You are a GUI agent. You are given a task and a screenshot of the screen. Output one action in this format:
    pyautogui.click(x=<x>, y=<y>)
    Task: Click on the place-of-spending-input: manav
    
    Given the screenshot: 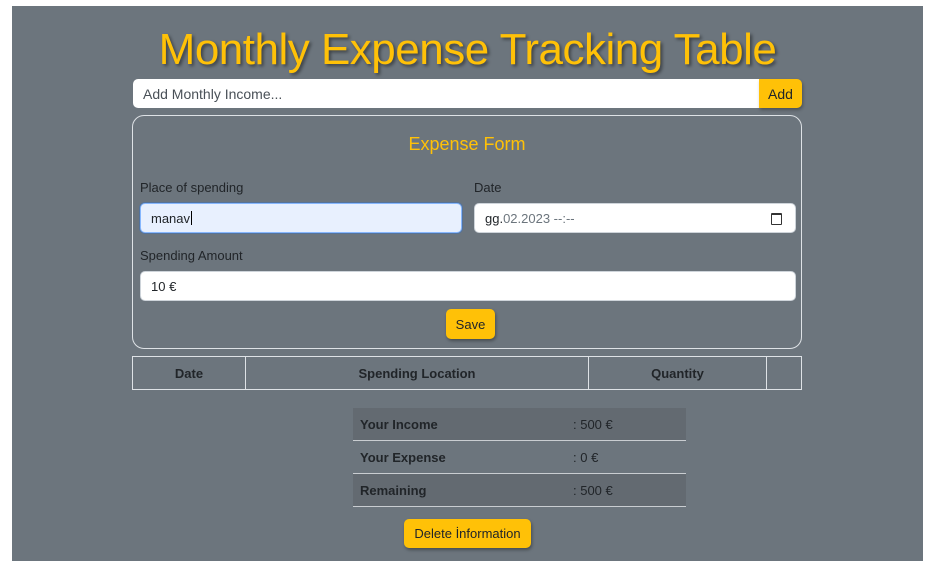 What is the action you would take?
    pyautogui.click(x=301, y=218)
    